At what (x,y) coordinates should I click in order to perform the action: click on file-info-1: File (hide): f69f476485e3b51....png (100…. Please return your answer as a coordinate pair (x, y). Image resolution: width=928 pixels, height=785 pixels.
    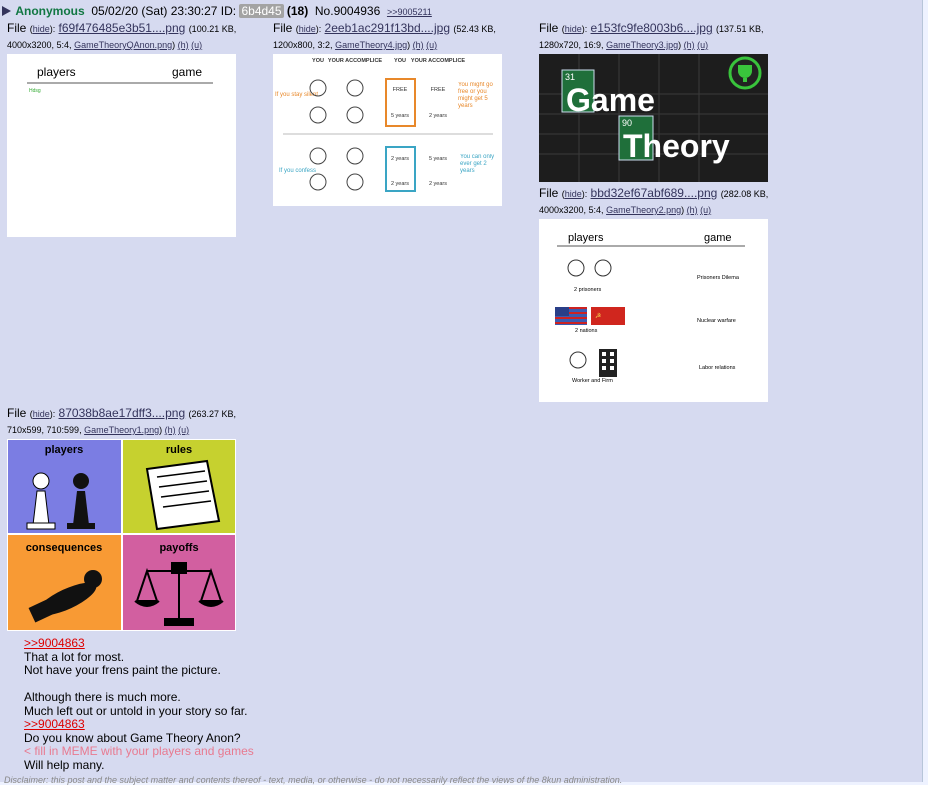
    Looking at the image, I should click on (122, 35).